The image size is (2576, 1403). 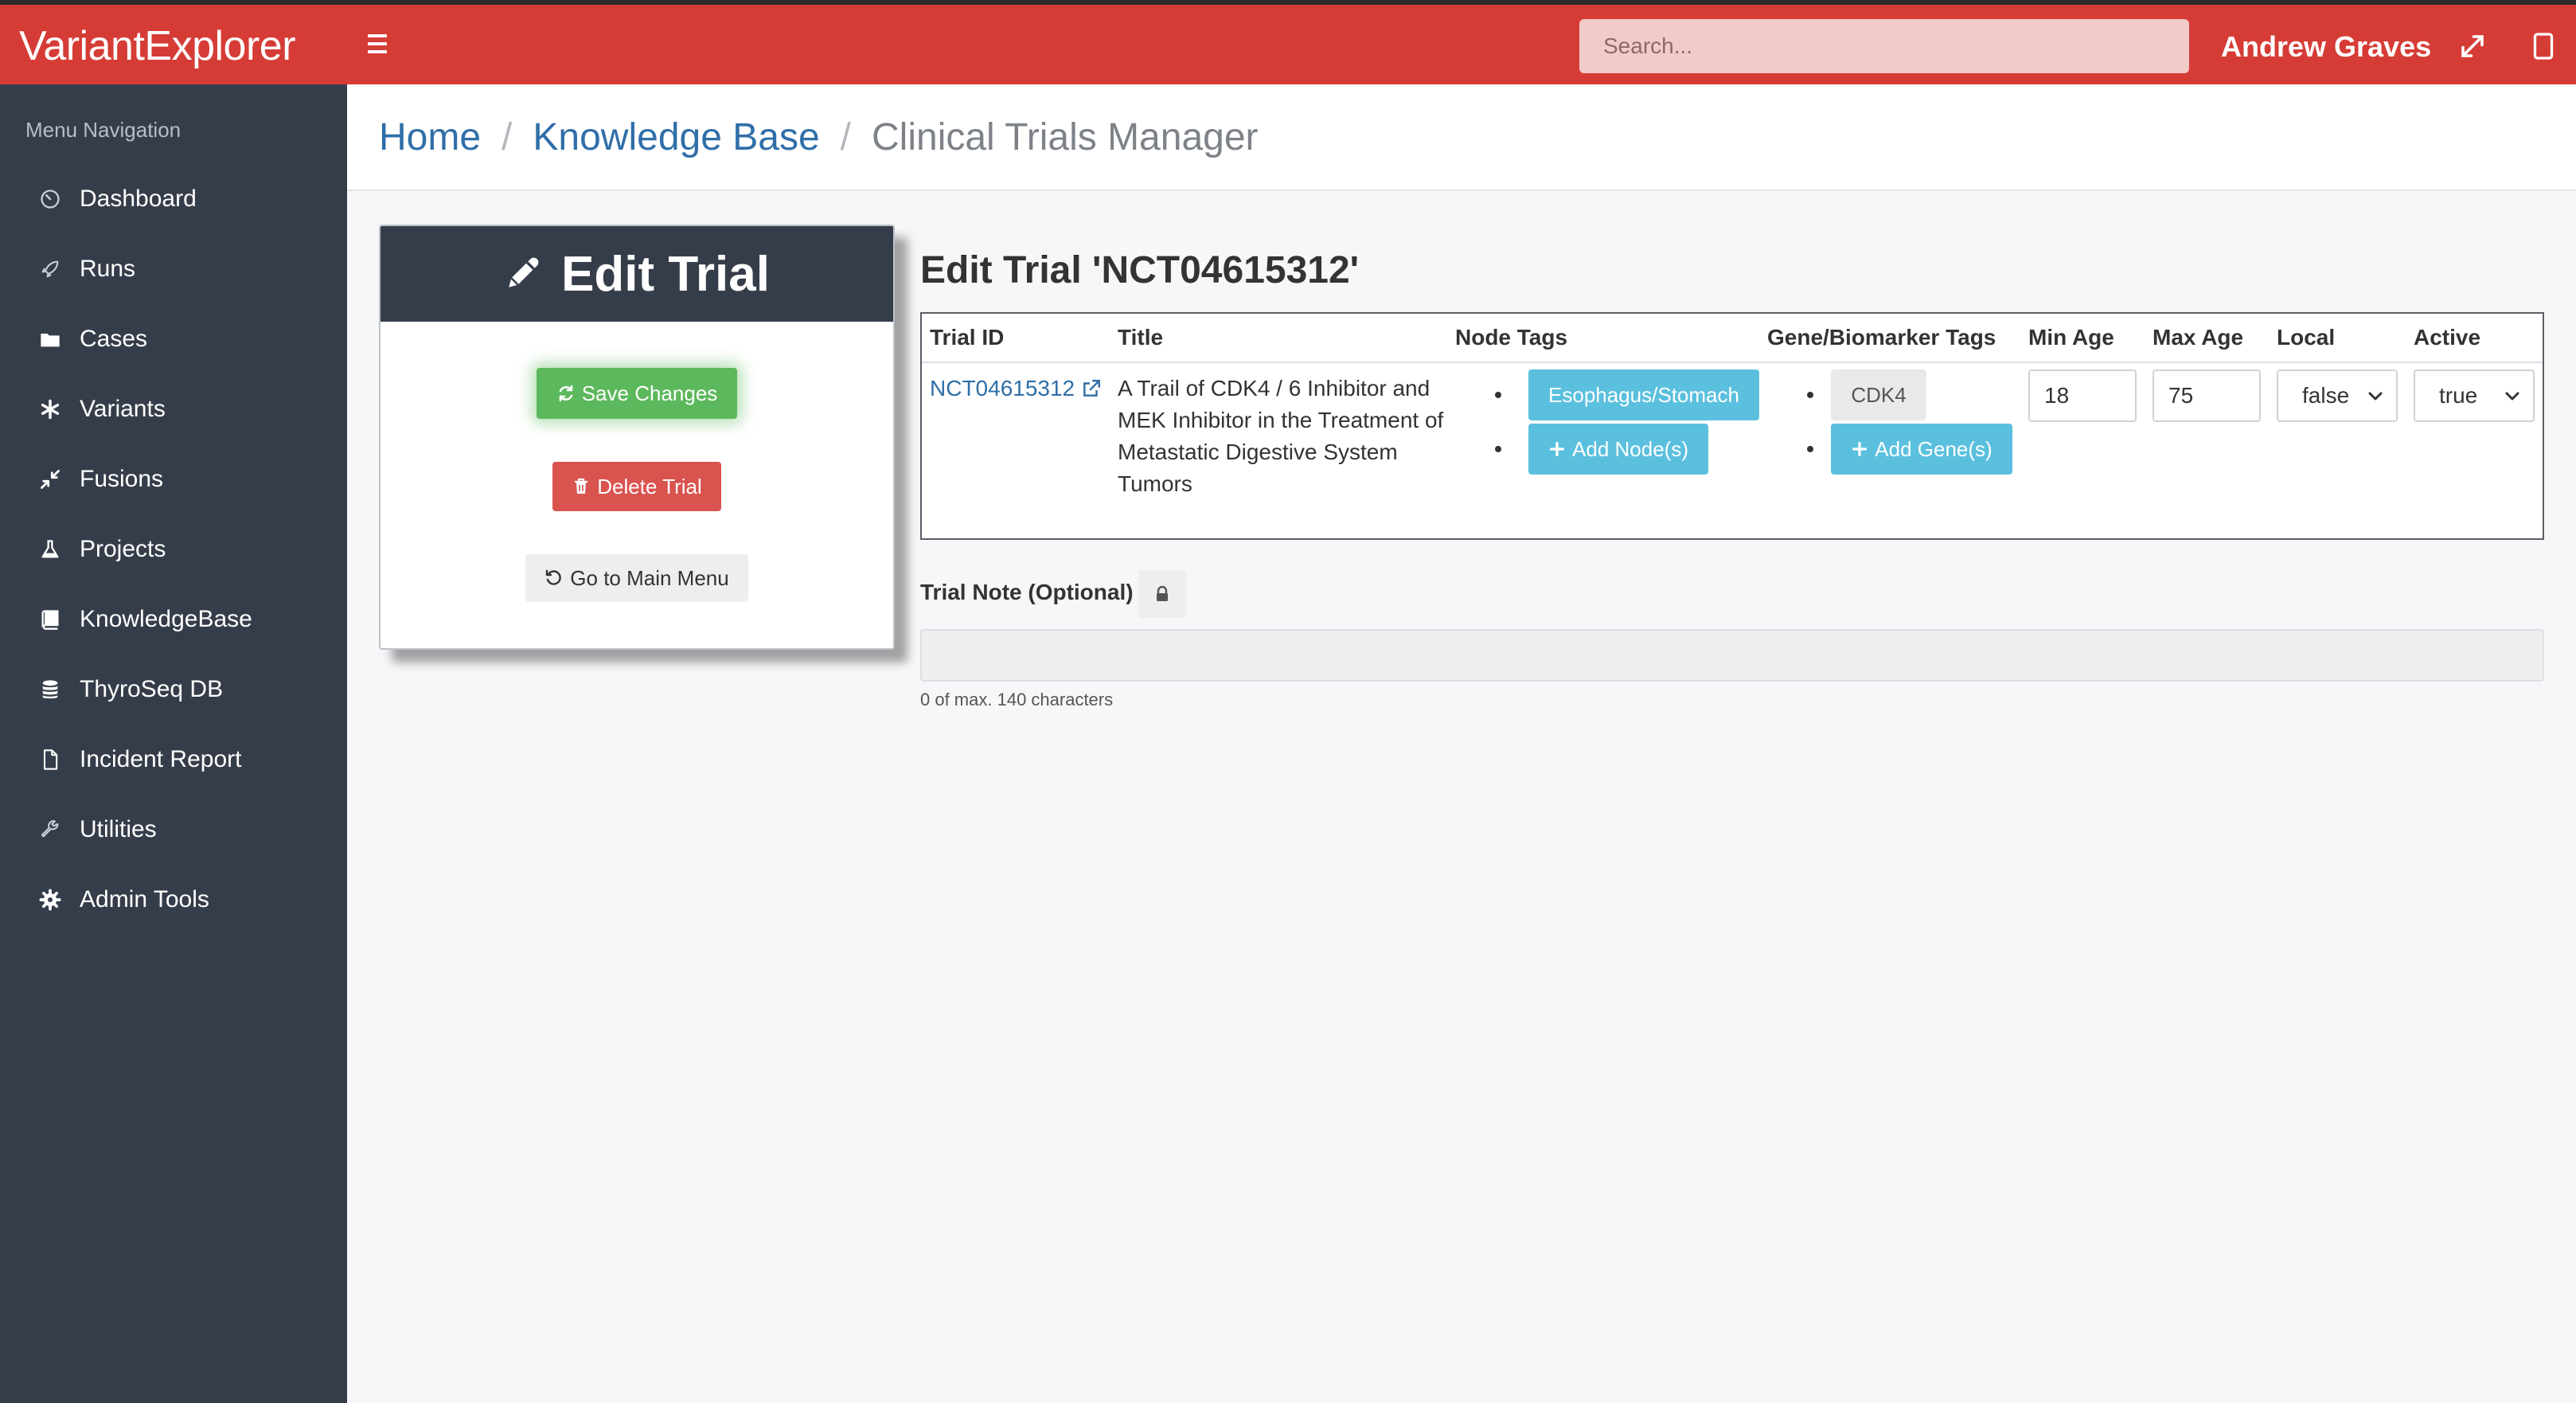 I want to click on database-icon, so click(x=50, y=689).